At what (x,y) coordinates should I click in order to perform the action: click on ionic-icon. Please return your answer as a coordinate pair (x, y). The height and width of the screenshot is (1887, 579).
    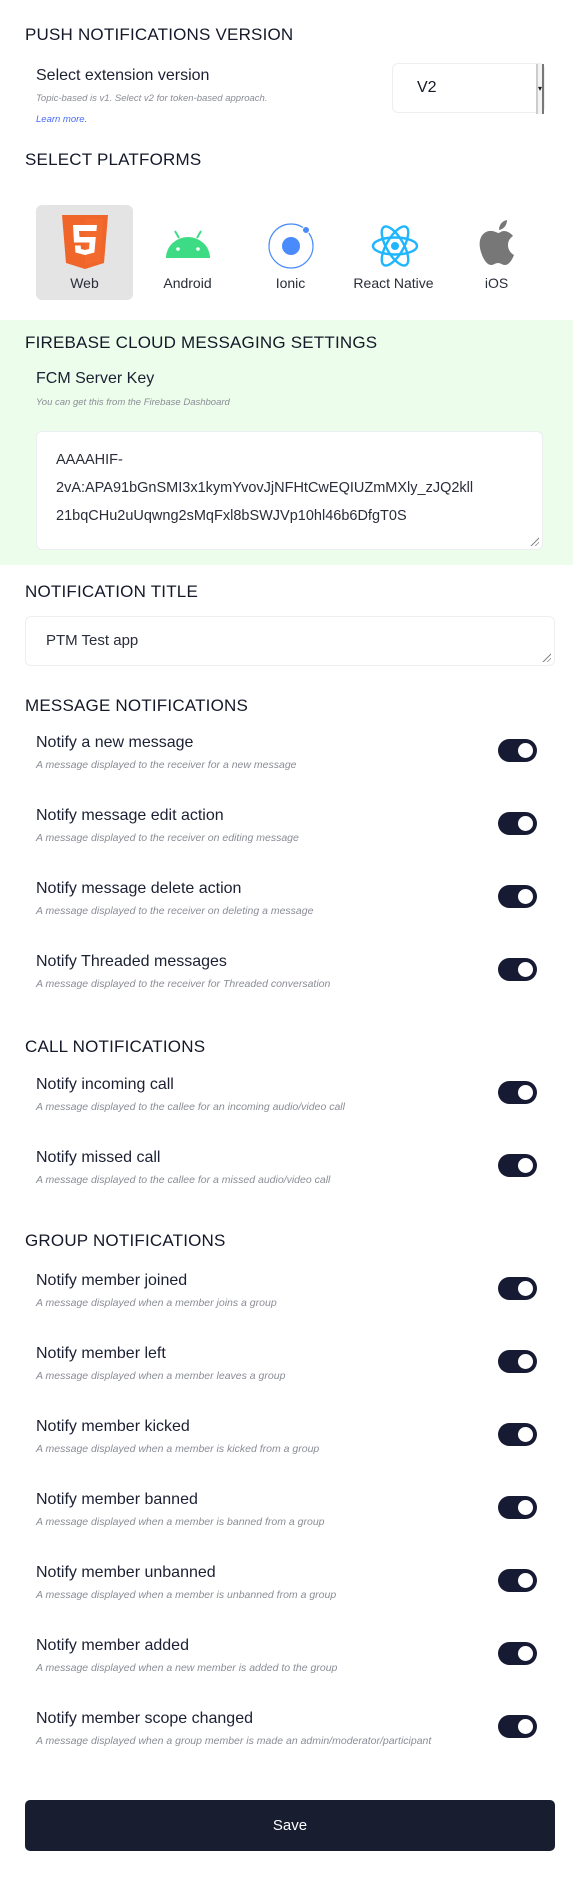
    Looking at the image, I should click on (291, 246).